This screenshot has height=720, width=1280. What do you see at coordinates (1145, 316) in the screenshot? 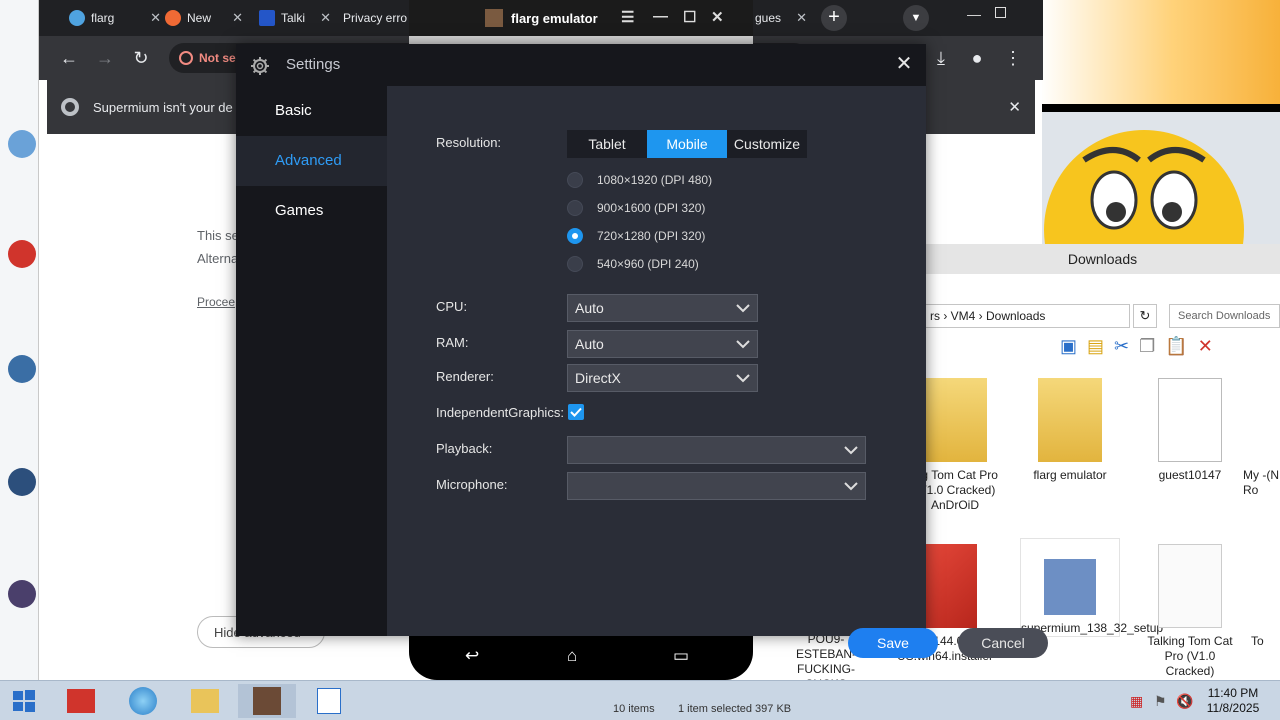
I see `refresh-icon: ↻` at bounding box center [1145, 316].